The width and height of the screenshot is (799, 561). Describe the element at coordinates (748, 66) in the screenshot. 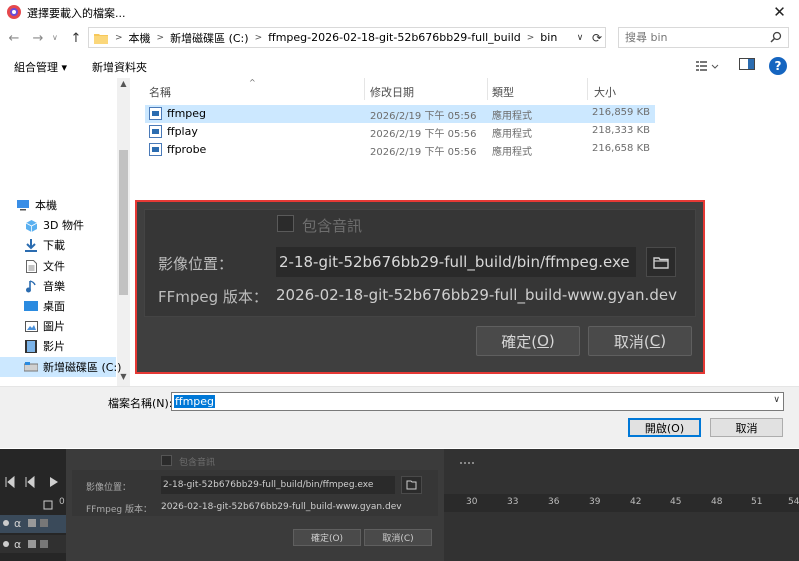

I see `preview-pane-icon` at that location.